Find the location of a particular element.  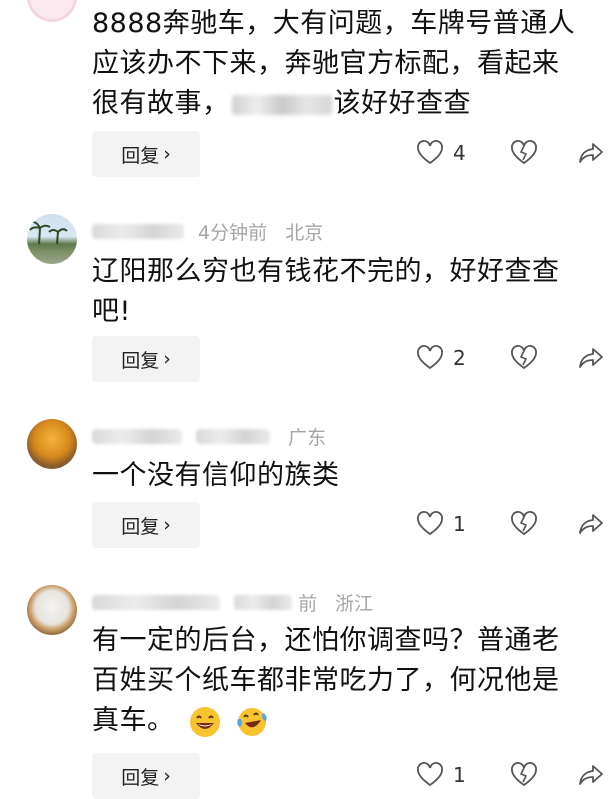

comment-line: 很有故事， 该好好查查 is located at coordinates (281, 103).